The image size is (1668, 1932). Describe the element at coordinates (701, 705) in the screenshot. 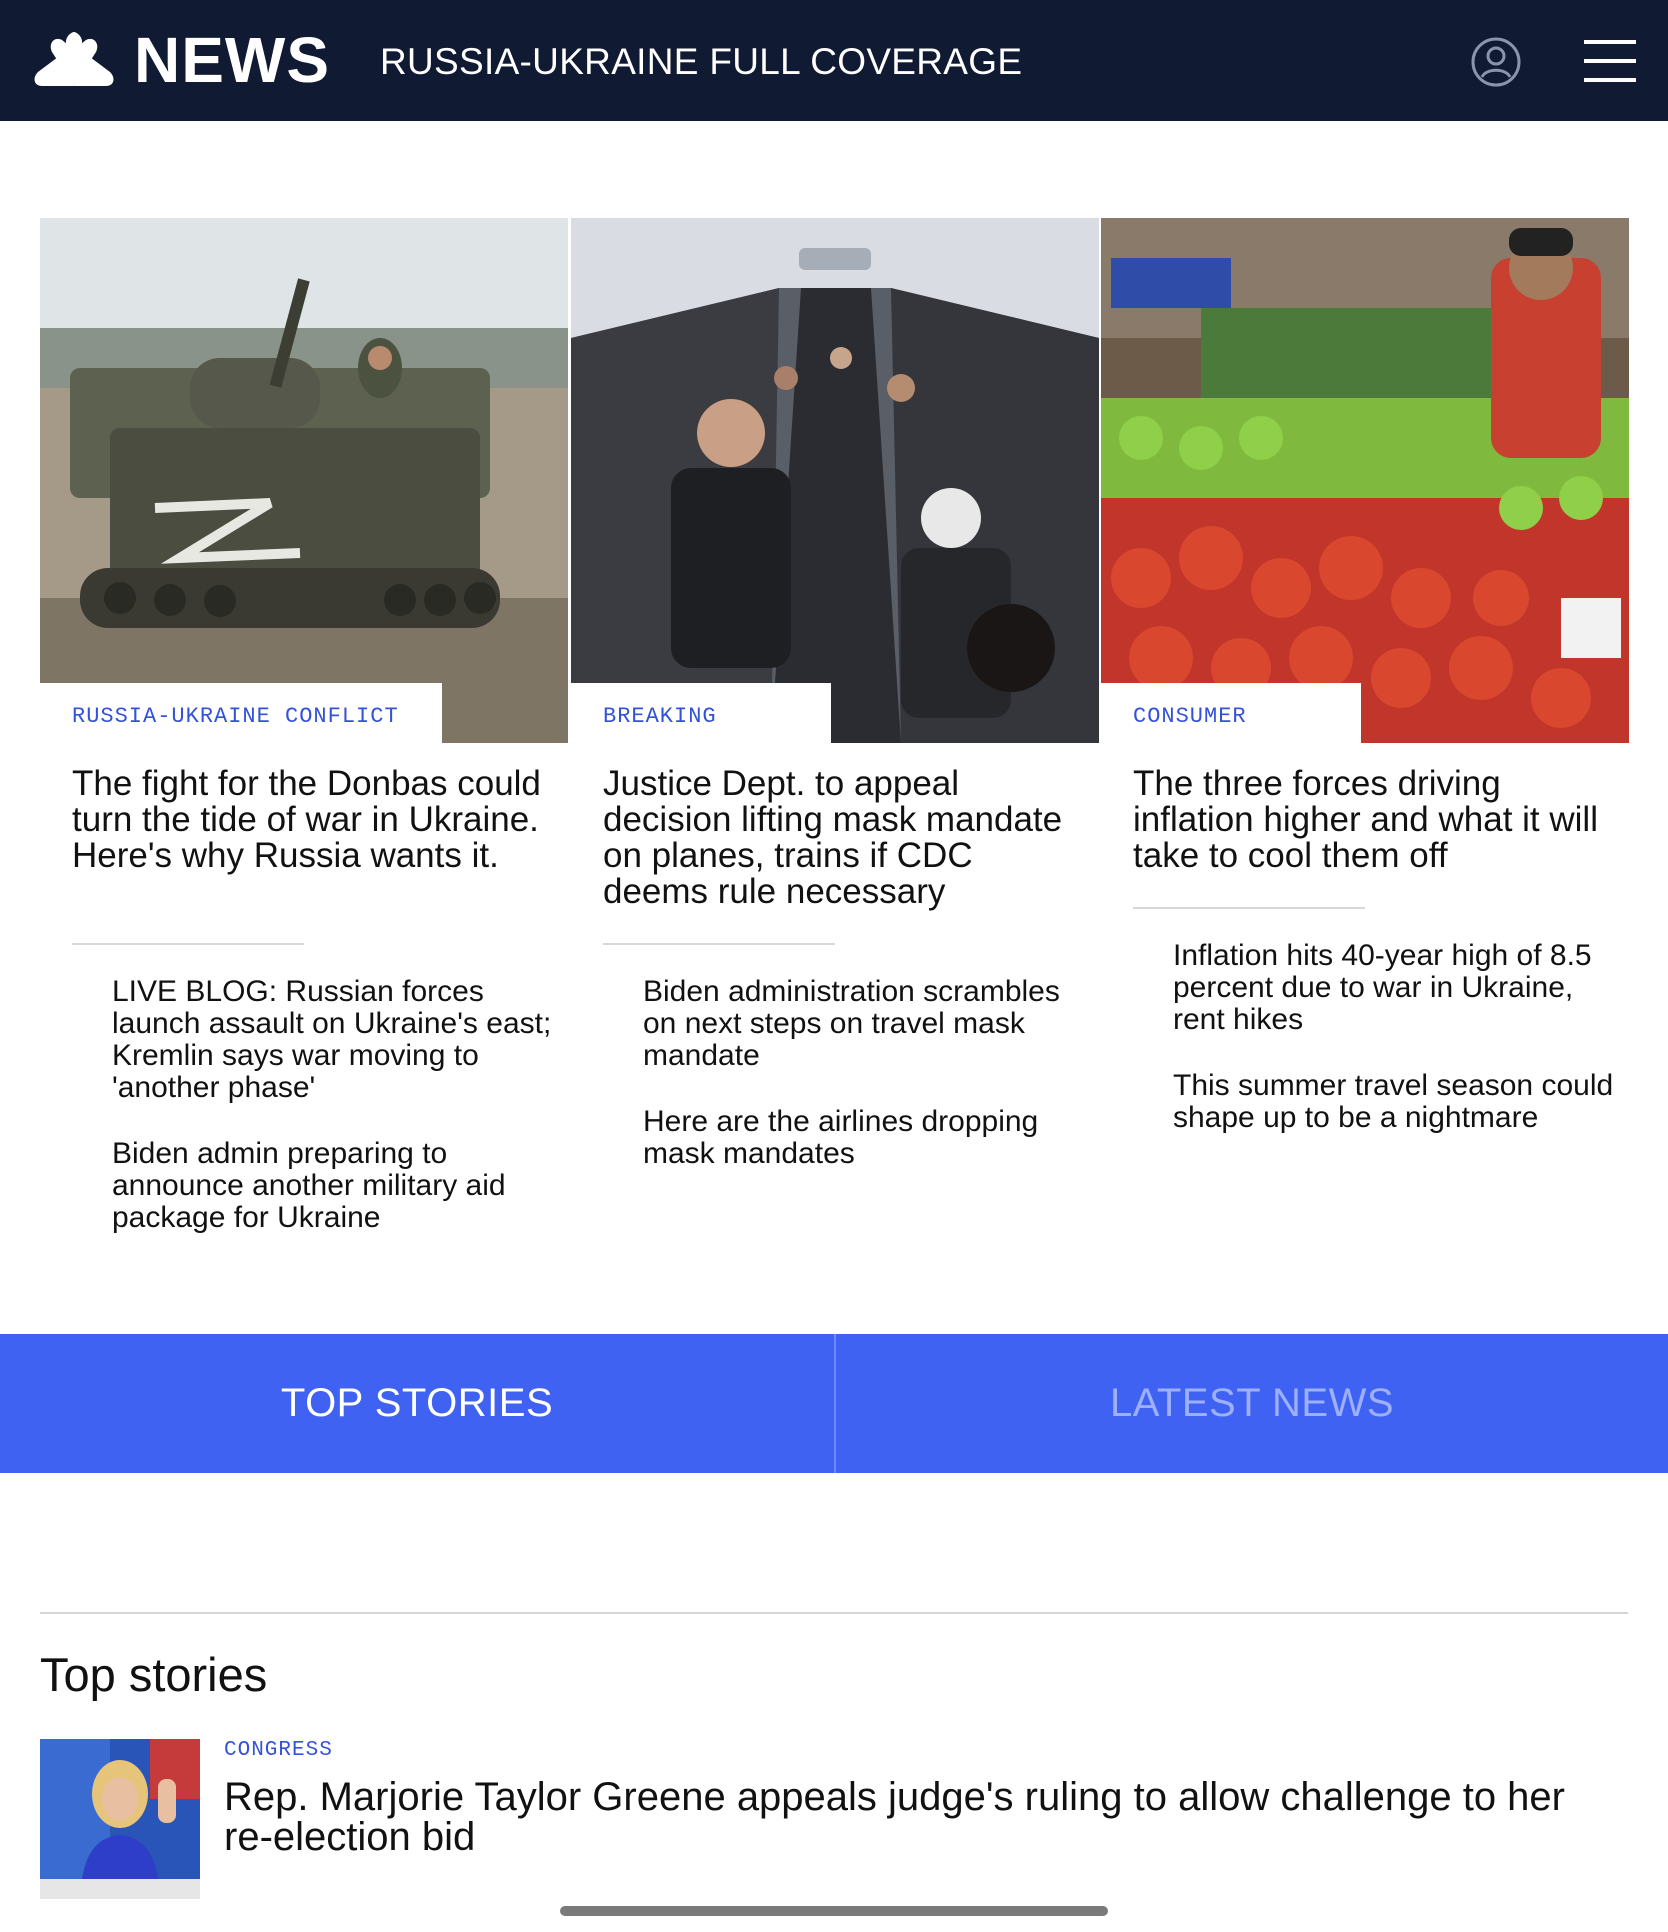

I see `category-eyebrow: BREAKING` at that location.